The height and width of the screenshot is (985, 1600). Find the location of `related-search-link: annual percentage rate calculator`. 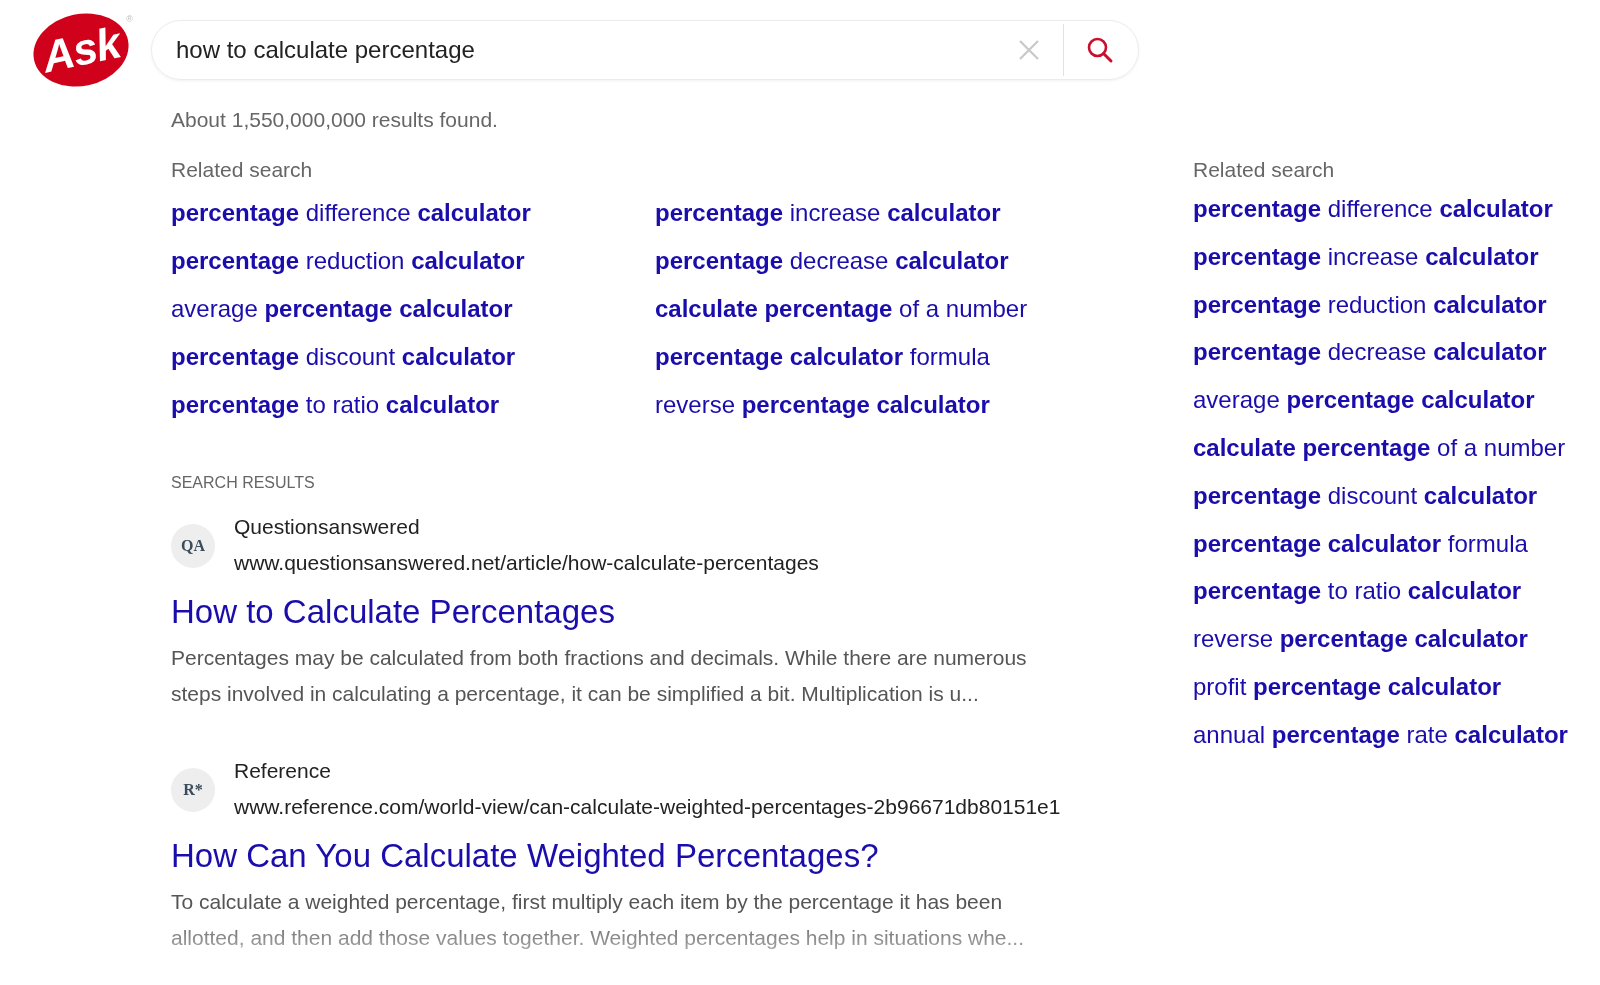

related-search-link: annual percentage rate calculator is located at coordinates (1380, 743).